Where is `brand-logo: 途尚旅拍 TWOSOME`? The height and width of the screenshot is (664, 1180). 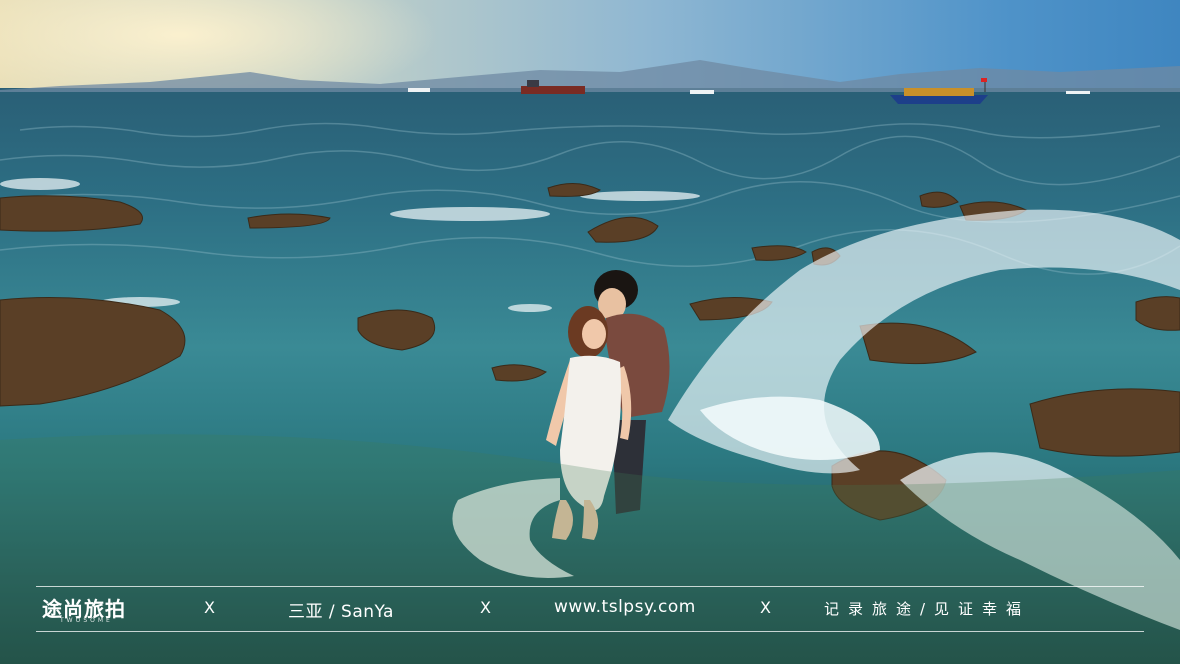 brand-logo: 途尚旅拍 TWOSOME is located at coordinates (102, 609).